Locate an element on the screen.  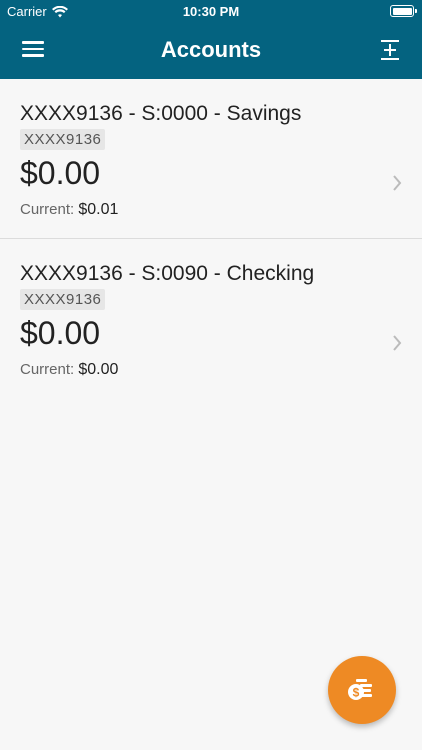
nav-bar: Accounts is located at coordinates (211, 50).